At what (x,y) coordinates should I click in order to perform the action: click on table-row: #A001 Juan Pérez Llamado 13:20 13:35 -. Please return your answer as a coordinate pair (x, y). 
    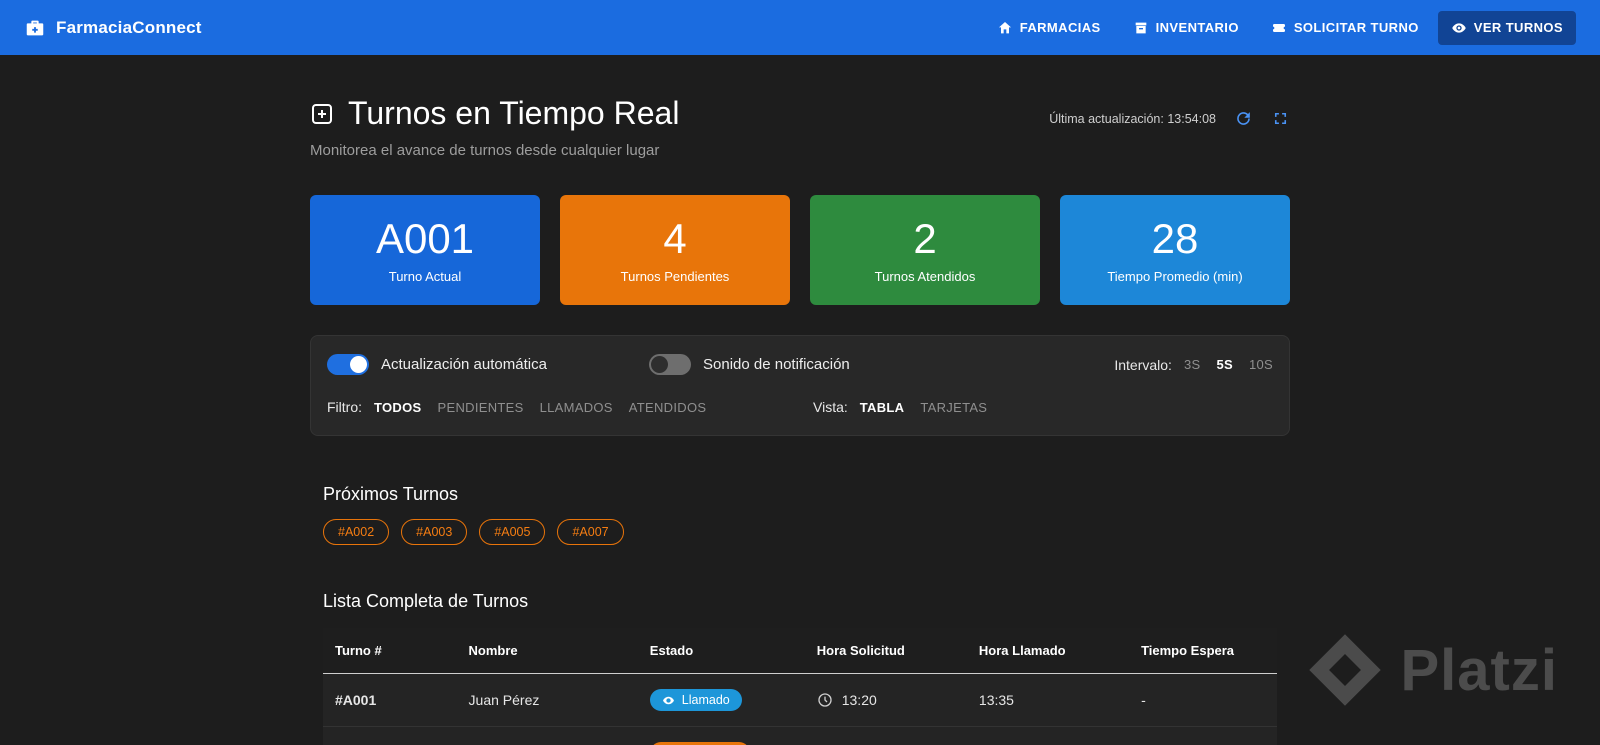
    Looking at the image, I should click on (800, 700).